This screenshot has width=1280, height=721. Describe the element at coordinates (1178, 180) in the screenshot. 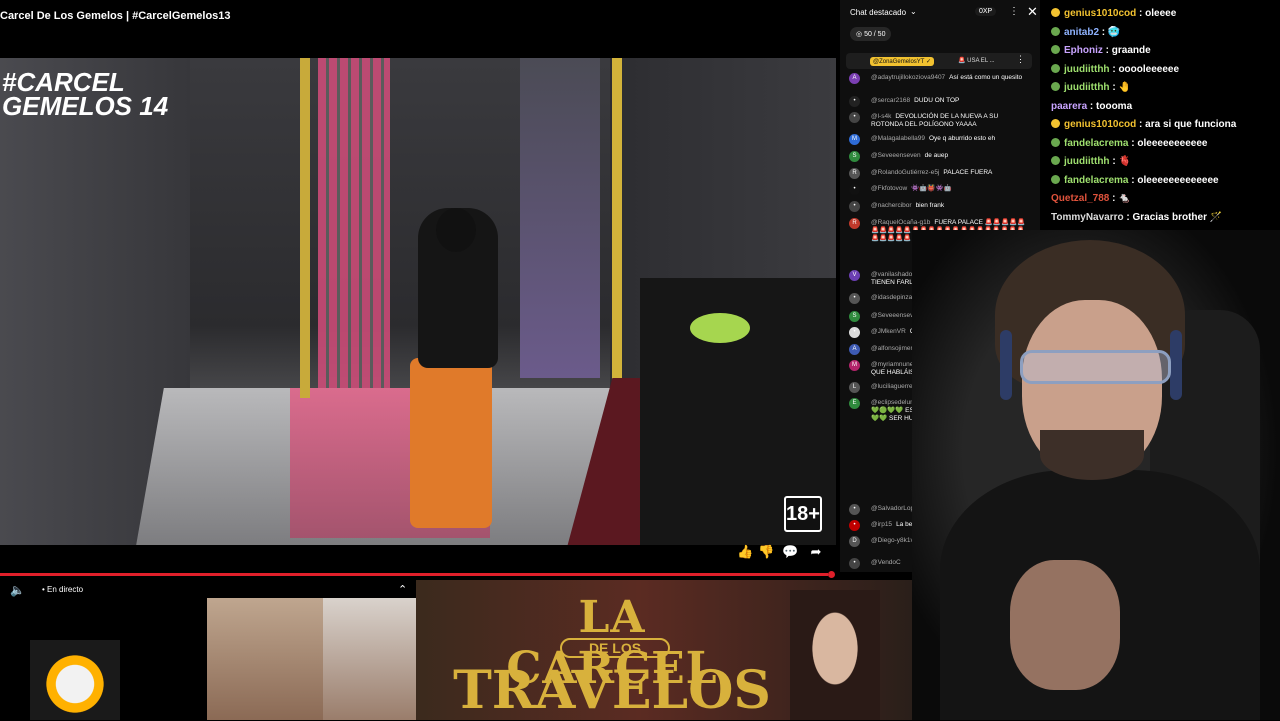

I see `twitch-message: oleeeeeeeeeeeee` at that location.